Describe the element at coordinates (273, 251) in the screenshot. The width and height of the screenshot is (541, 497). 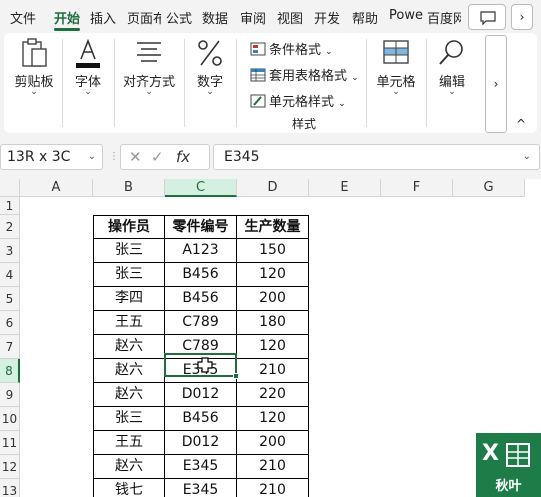
I see `table-cell: 150` at that location.